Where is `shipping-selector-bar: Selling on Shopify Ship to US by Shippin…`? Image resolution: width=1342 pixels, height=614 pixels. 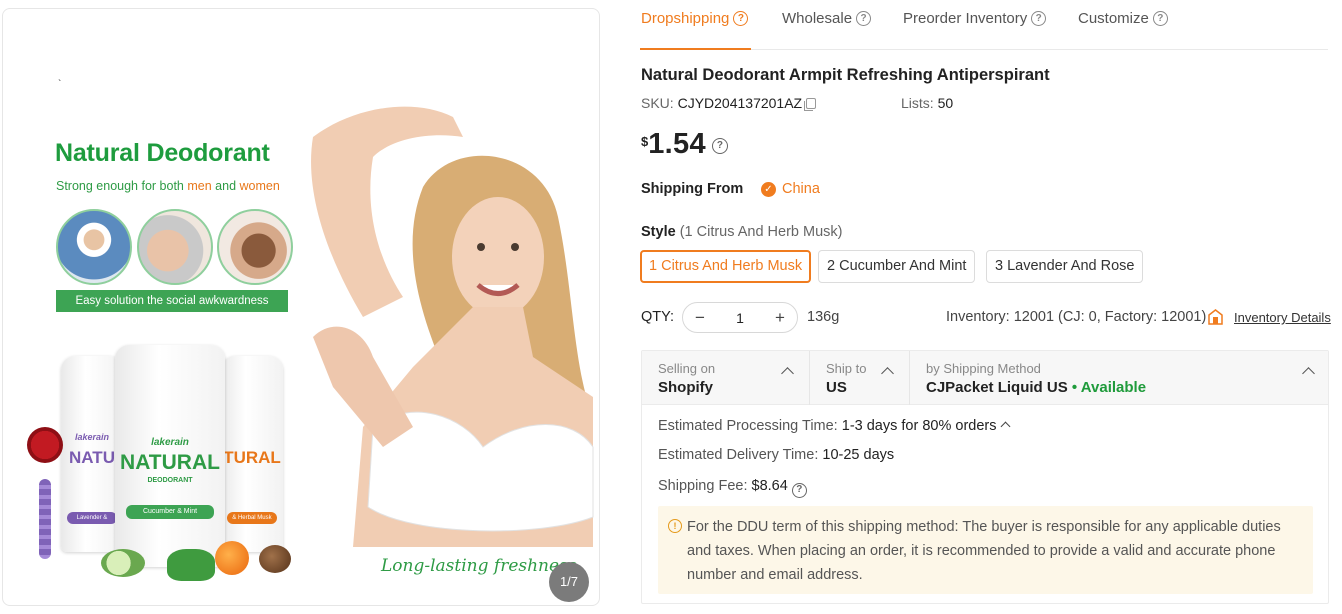
shipping-selector-bar: Selling on Shopify Ship to US by Shippin… is located at coordinates (985, 378).